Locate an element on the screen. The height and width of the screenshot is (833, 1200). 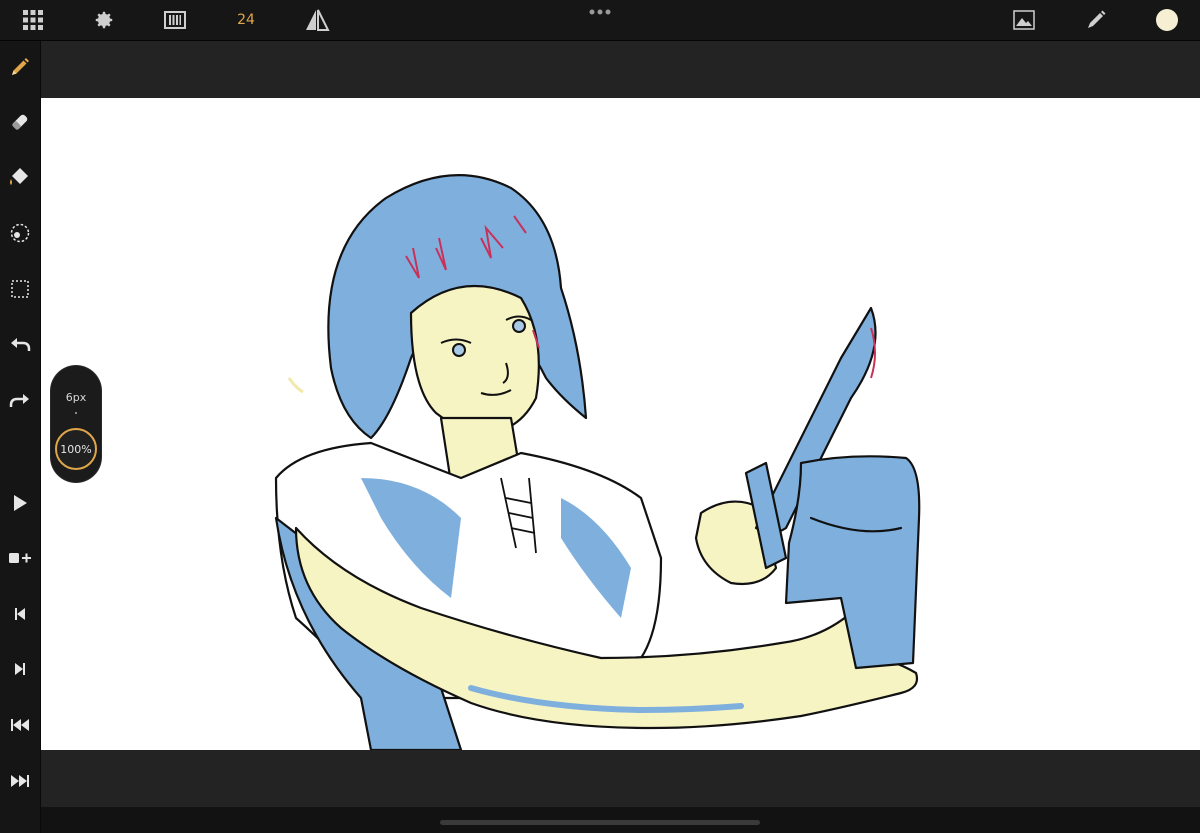
lasso-tool-button is located at coordinates (20, 233).